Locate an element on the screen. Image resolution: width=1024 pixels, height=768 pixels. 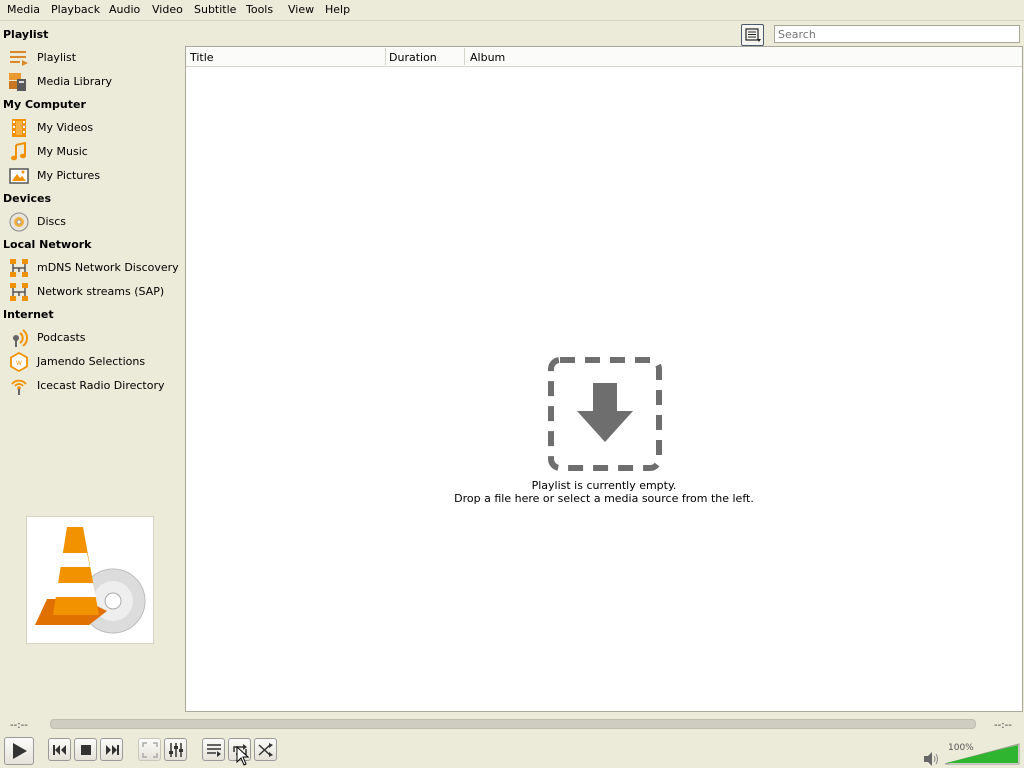
column-title: Title is located at coordinates (202, 57).